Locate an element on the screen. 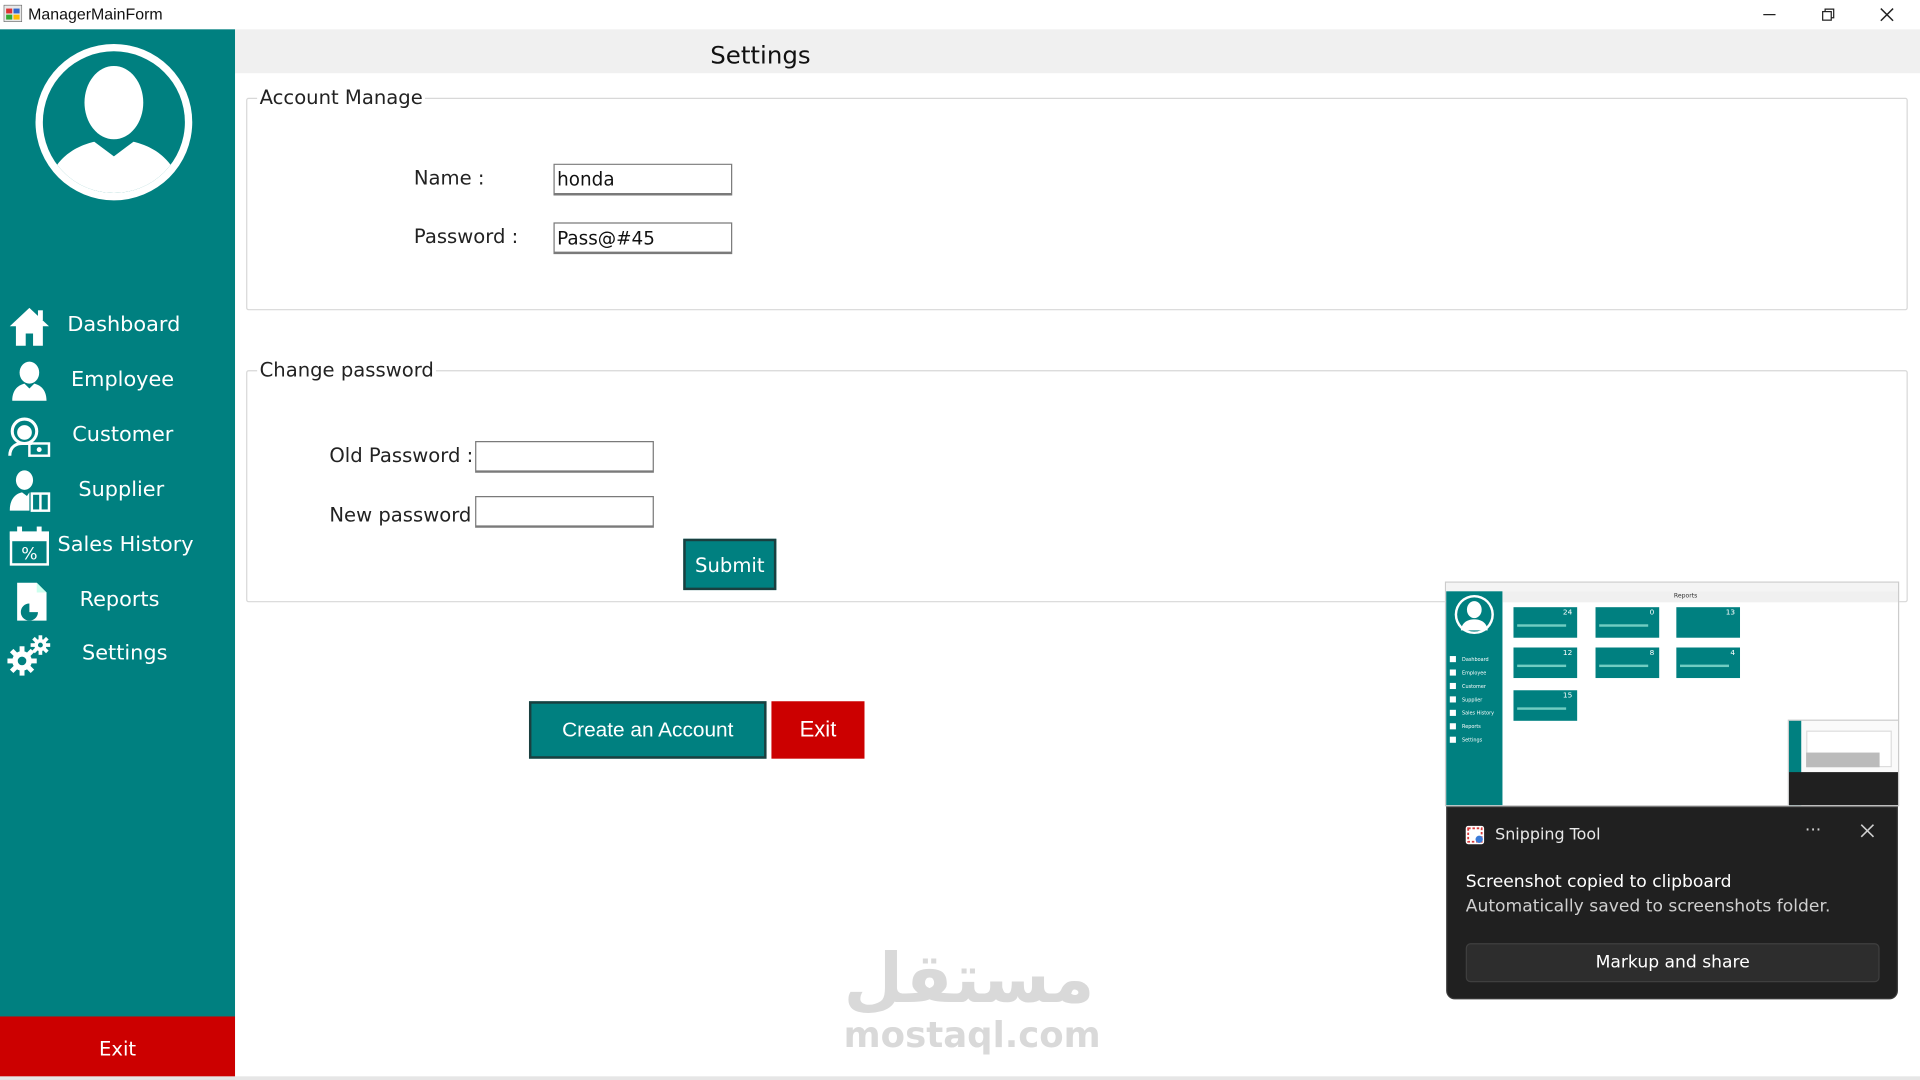 The image size is (1920, 1080). window-bottom-edge is located at coordinates (960, 1078).